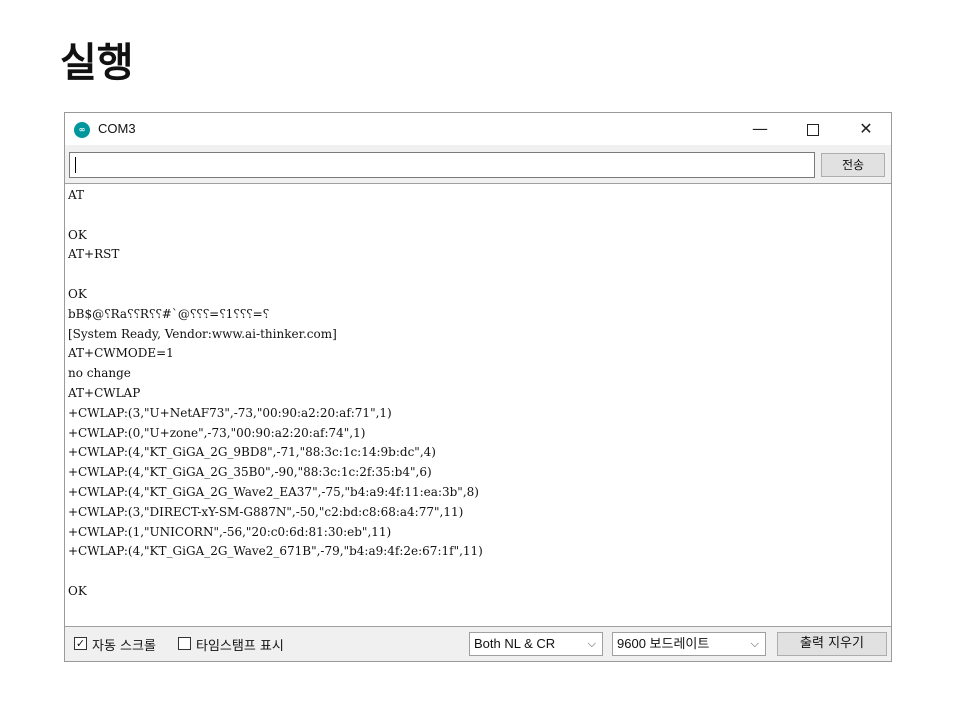 The height and width of the screenshot is (720, 960). I want to click on line-ending-value: Both NL & CR, so click(515, 643).